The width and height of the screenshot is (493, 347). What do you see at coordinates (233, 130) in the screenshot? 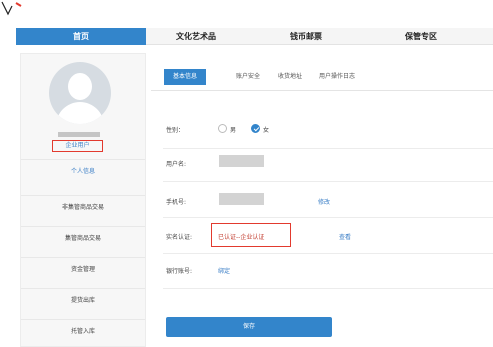
I see `gender-male-label: 男` at bounding box center [233, 130].